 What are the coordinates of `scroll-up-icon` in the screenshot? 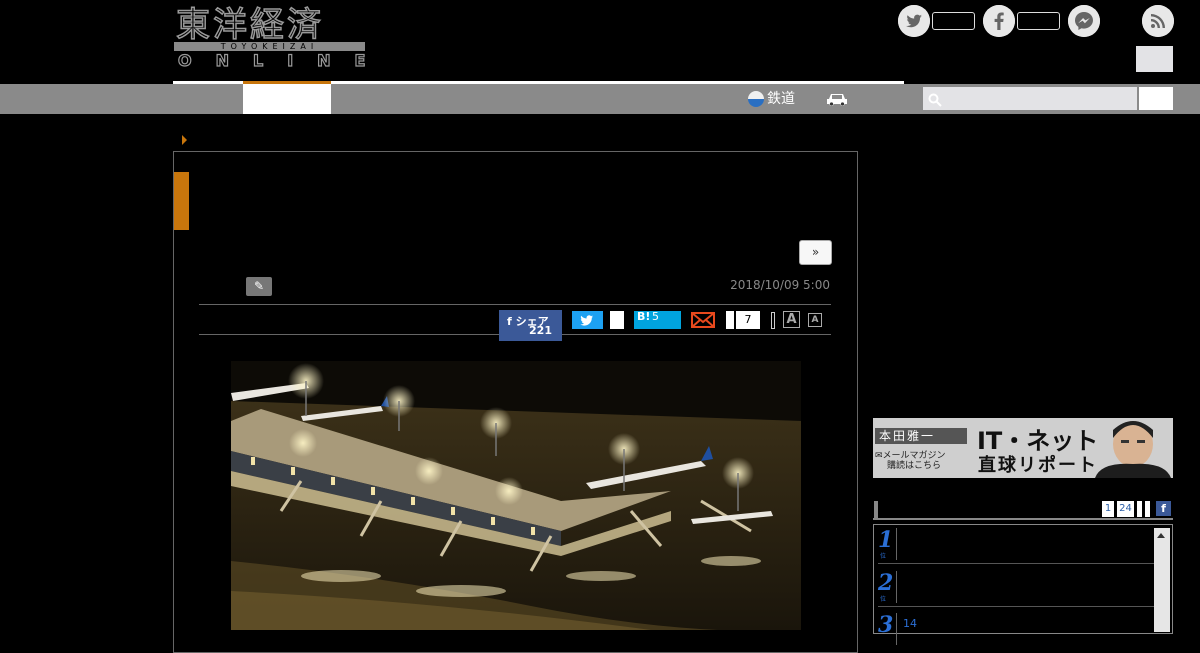 It's located at (1161, 535).